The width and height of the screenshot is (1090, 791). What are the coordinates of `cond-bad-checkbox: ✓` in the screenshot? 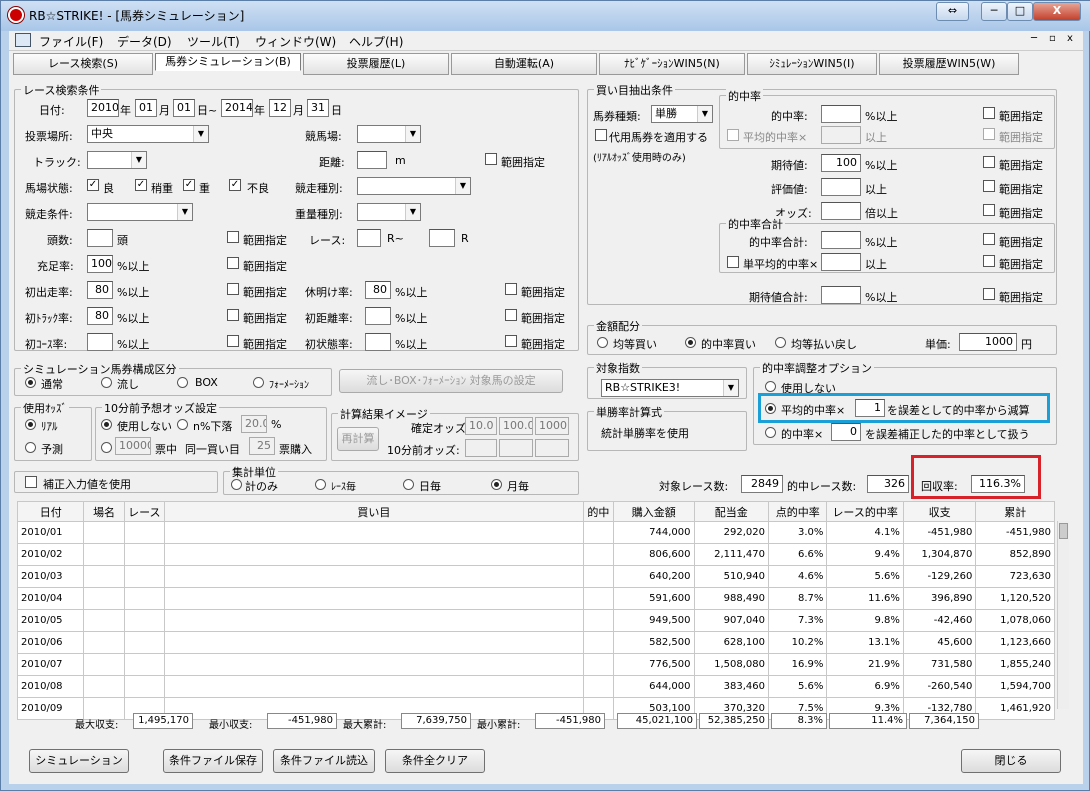 It's located at (235, 185).